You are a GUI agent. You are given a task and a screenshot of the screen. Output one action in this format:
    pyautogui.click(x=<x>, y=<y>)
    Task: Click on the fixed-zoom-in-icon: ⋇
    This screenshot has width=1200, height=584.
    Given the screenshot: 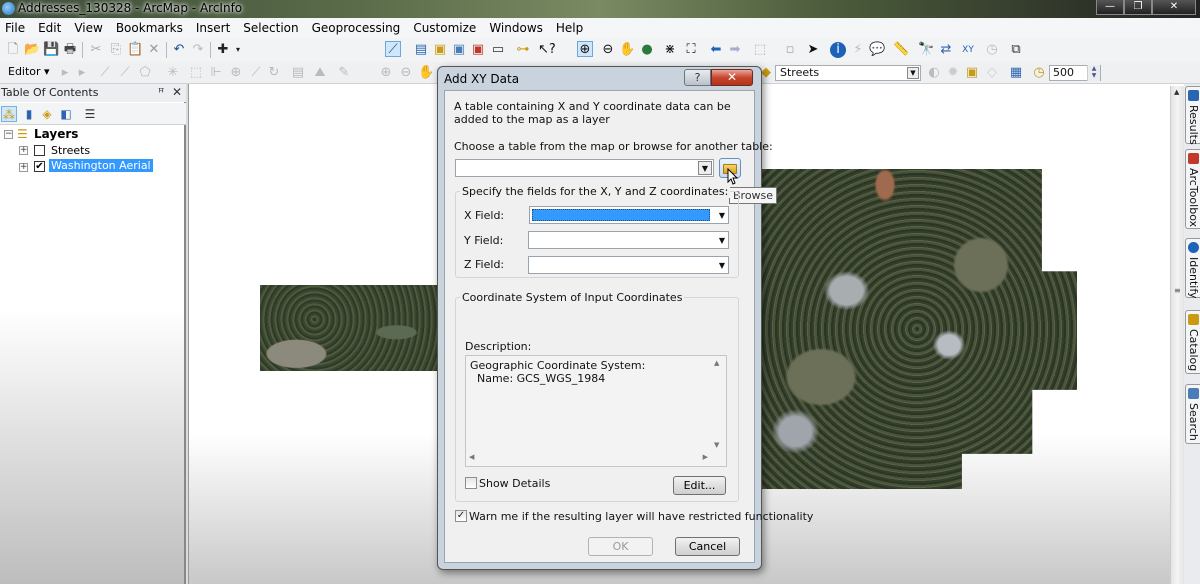 What is the action you would take?
    pyautogui.click(x=670, y=50)
    